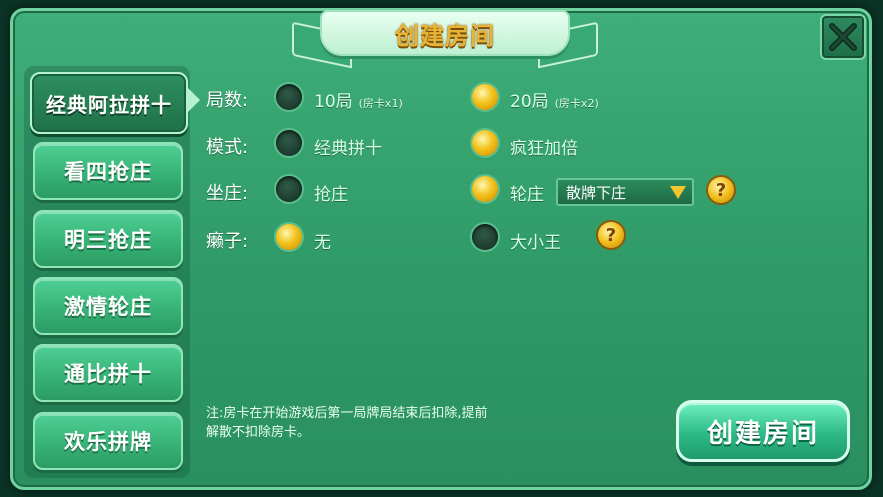 This screenshot has height=497, width=883. I want to click on rounds-label: 局数:, so click(227, 100).